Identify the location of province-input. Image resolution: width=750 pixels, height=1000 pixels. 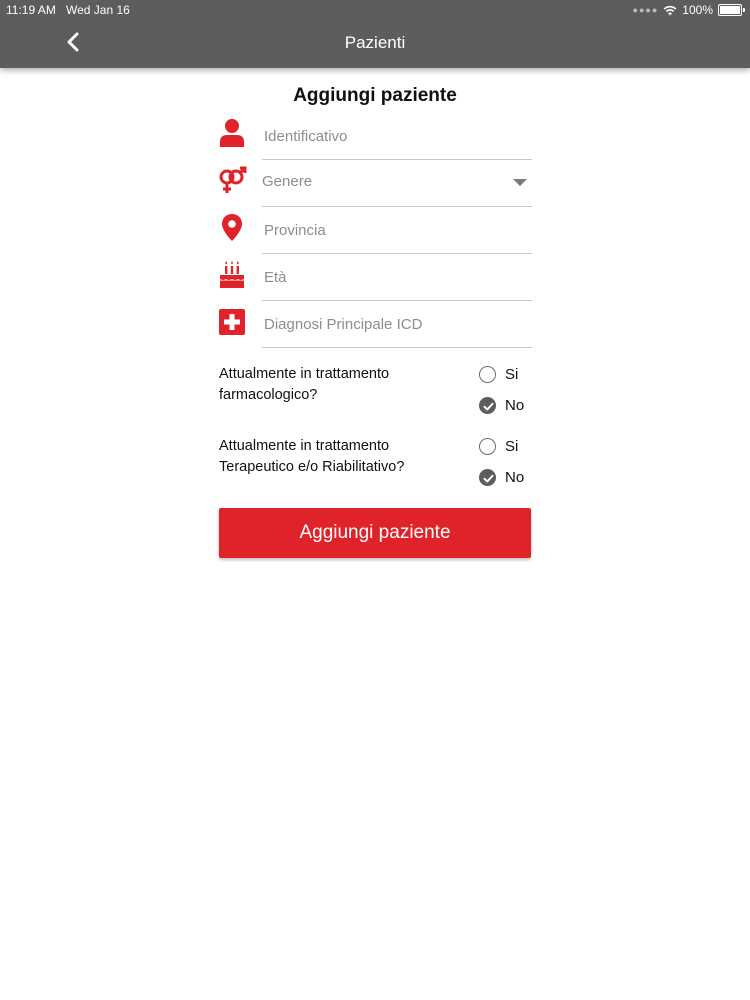
(394, 230).